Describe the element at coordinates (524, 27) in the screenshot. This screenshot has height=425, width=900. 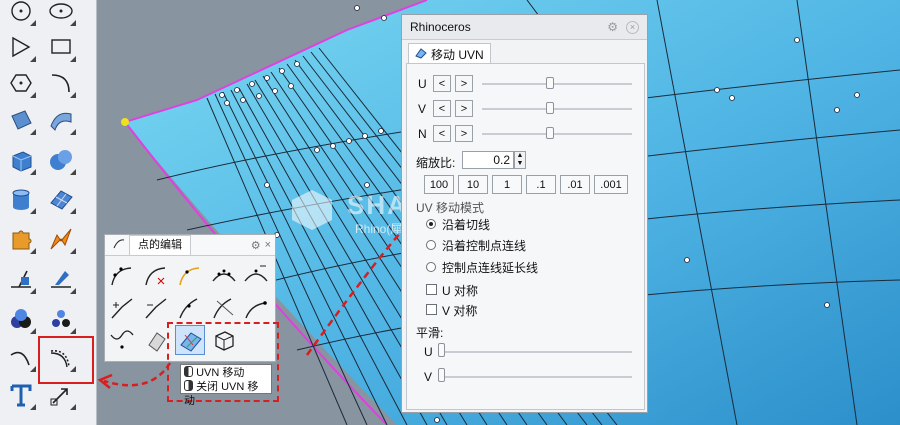
I see `panel-titlebar: Rhinoceros ⚙ ×` at that location.